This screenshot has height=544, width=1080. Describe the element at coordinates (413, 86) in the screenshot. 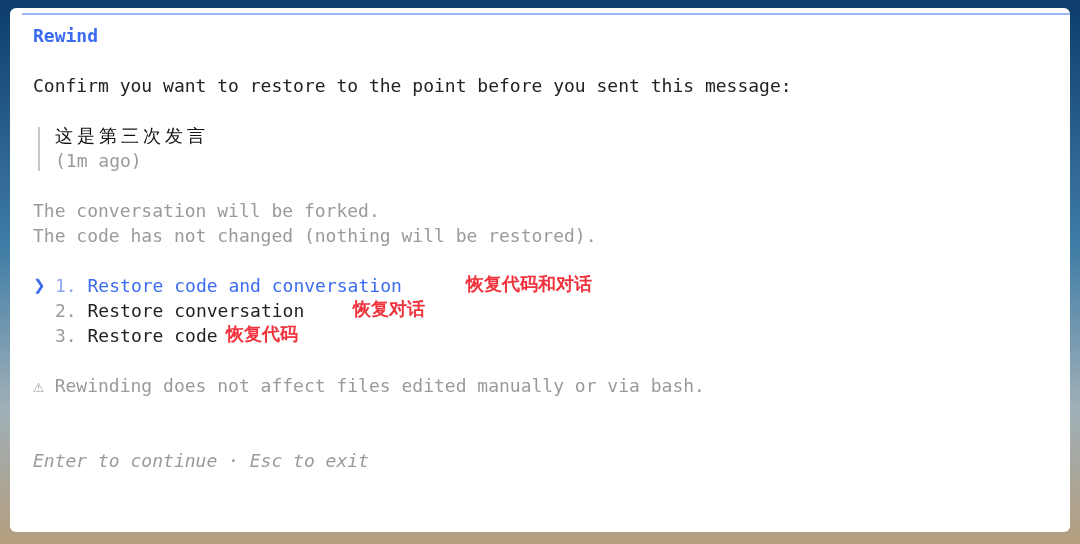

I see `confirm-prompt: Confirm you want to restore to the point before you sent this message:` at that location.